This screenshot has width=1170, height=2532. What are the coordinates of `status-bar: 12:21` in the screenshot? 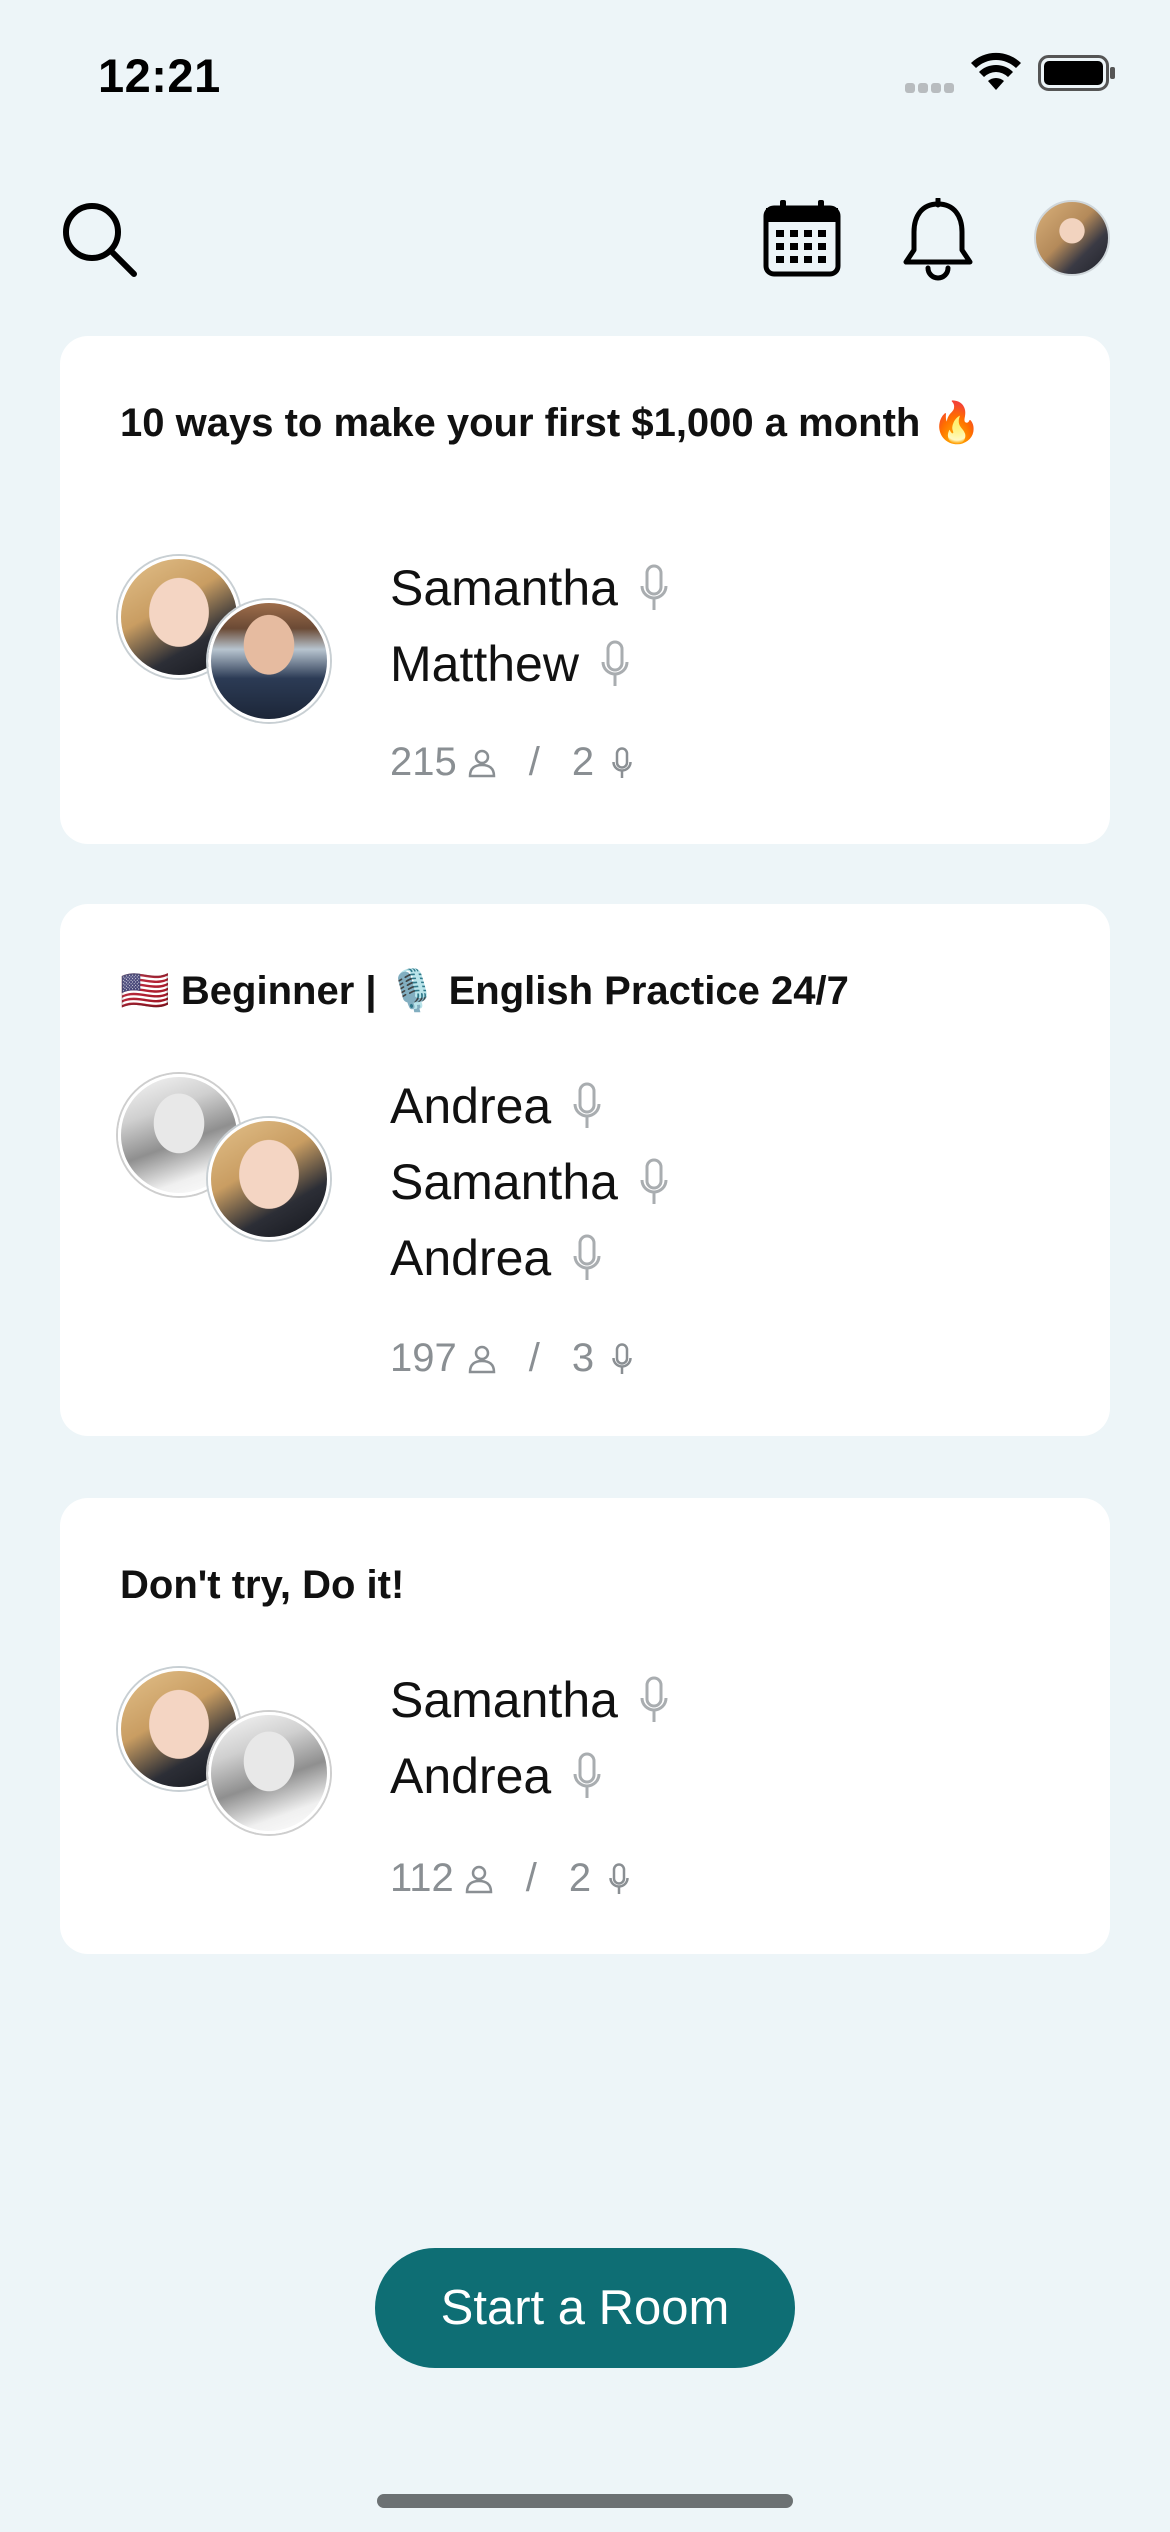 It's located at (585, 75).